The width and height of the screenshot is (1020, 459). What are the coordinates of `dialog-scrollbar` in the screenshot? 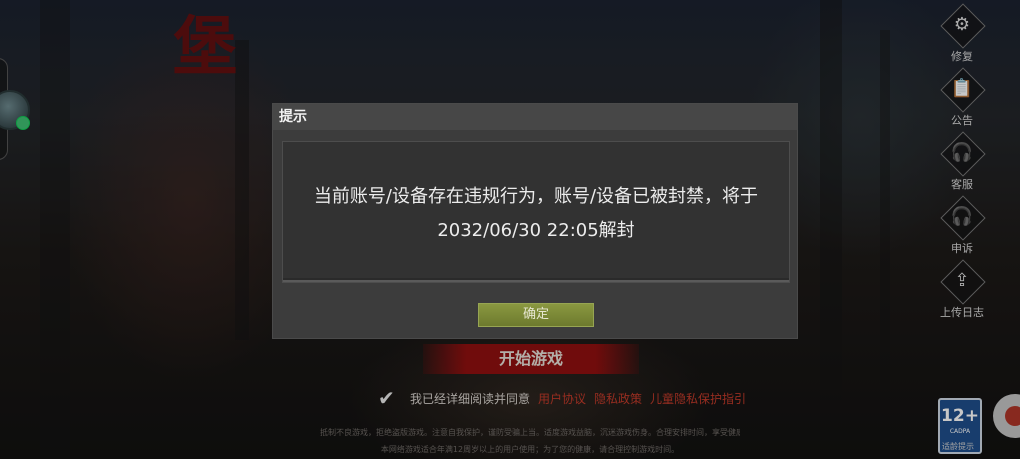 It's located at (536, 281).